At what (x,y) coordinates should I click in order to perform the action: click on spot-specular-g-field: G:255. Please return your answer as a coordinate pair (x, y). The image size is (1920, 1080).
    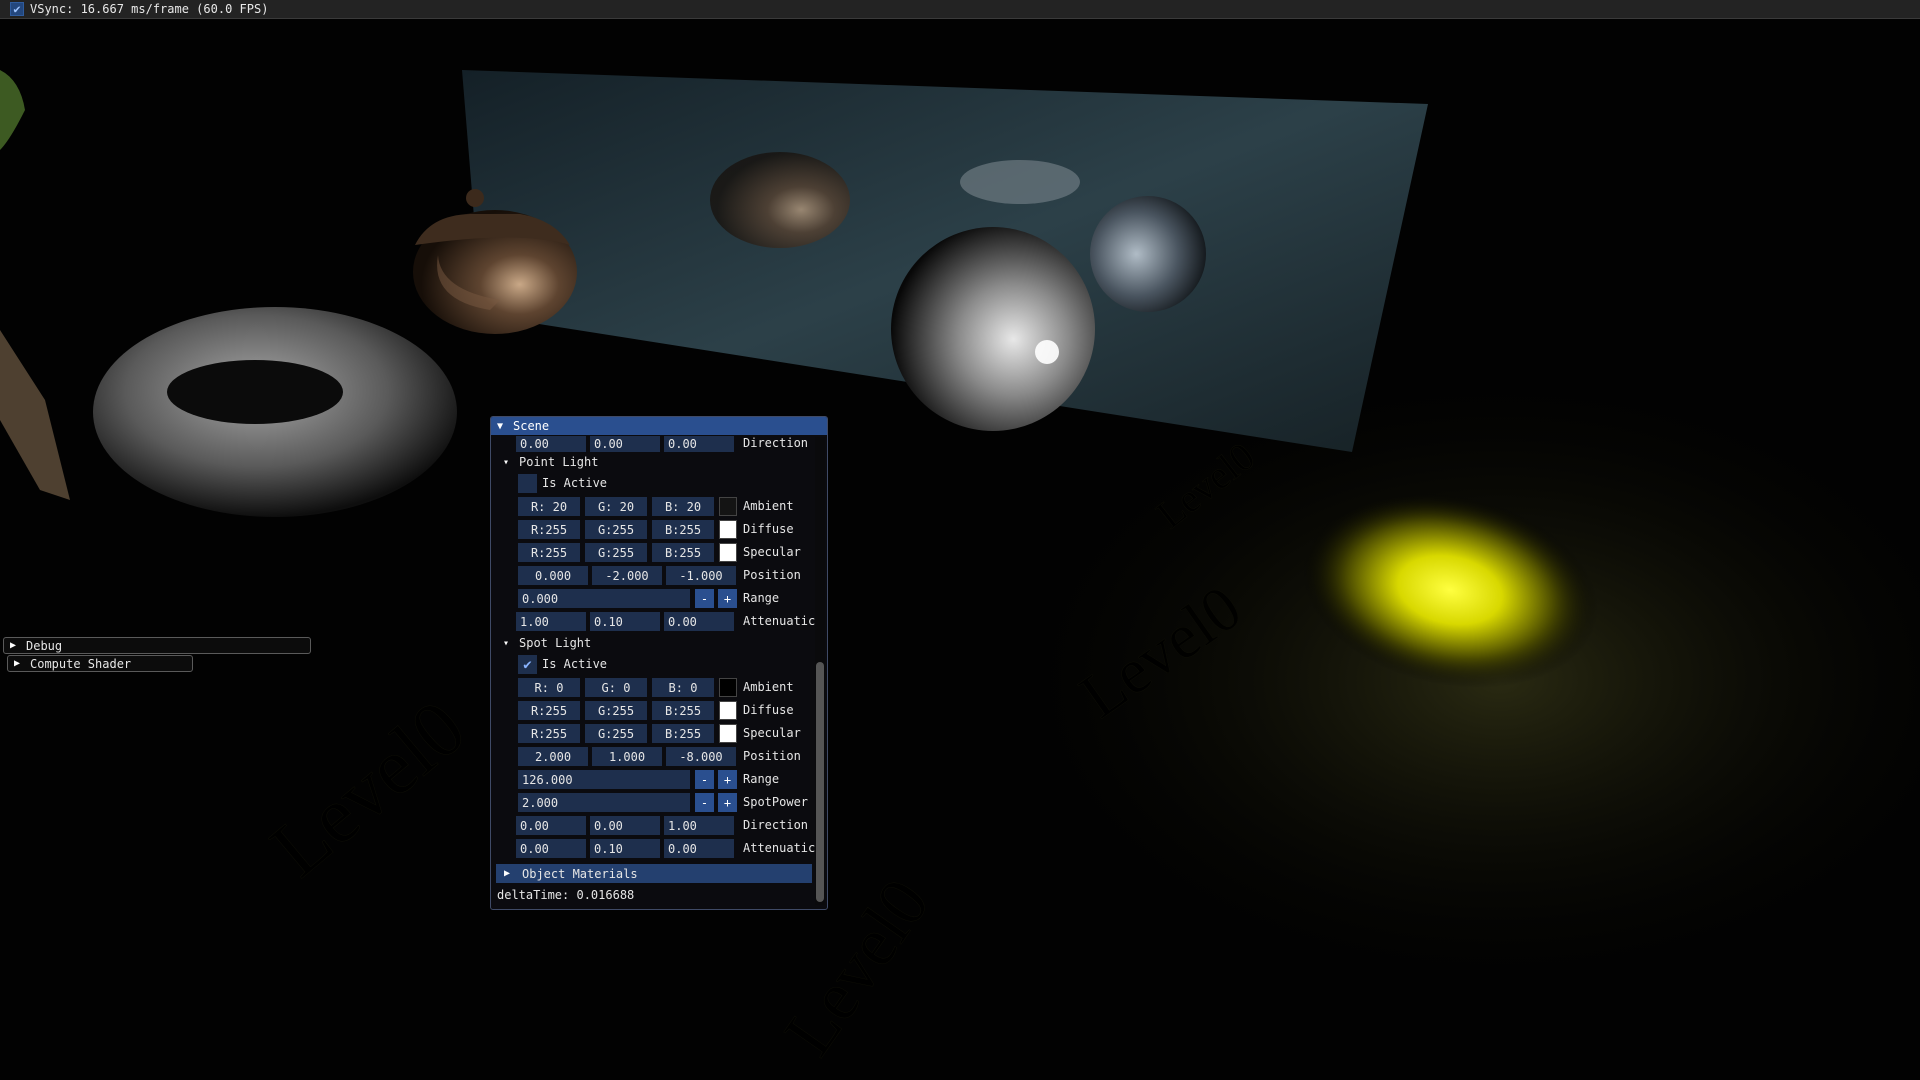
    Looking at the image, I should click on (616, 733).